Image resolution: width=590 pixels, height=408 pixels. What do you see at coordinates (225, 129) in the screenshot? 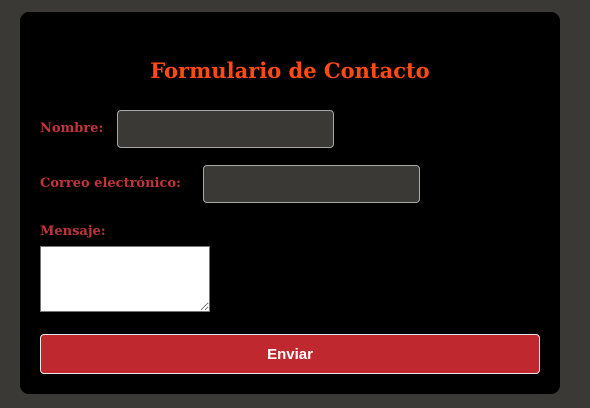
I see `name-input` at bounding box center [225, 129].